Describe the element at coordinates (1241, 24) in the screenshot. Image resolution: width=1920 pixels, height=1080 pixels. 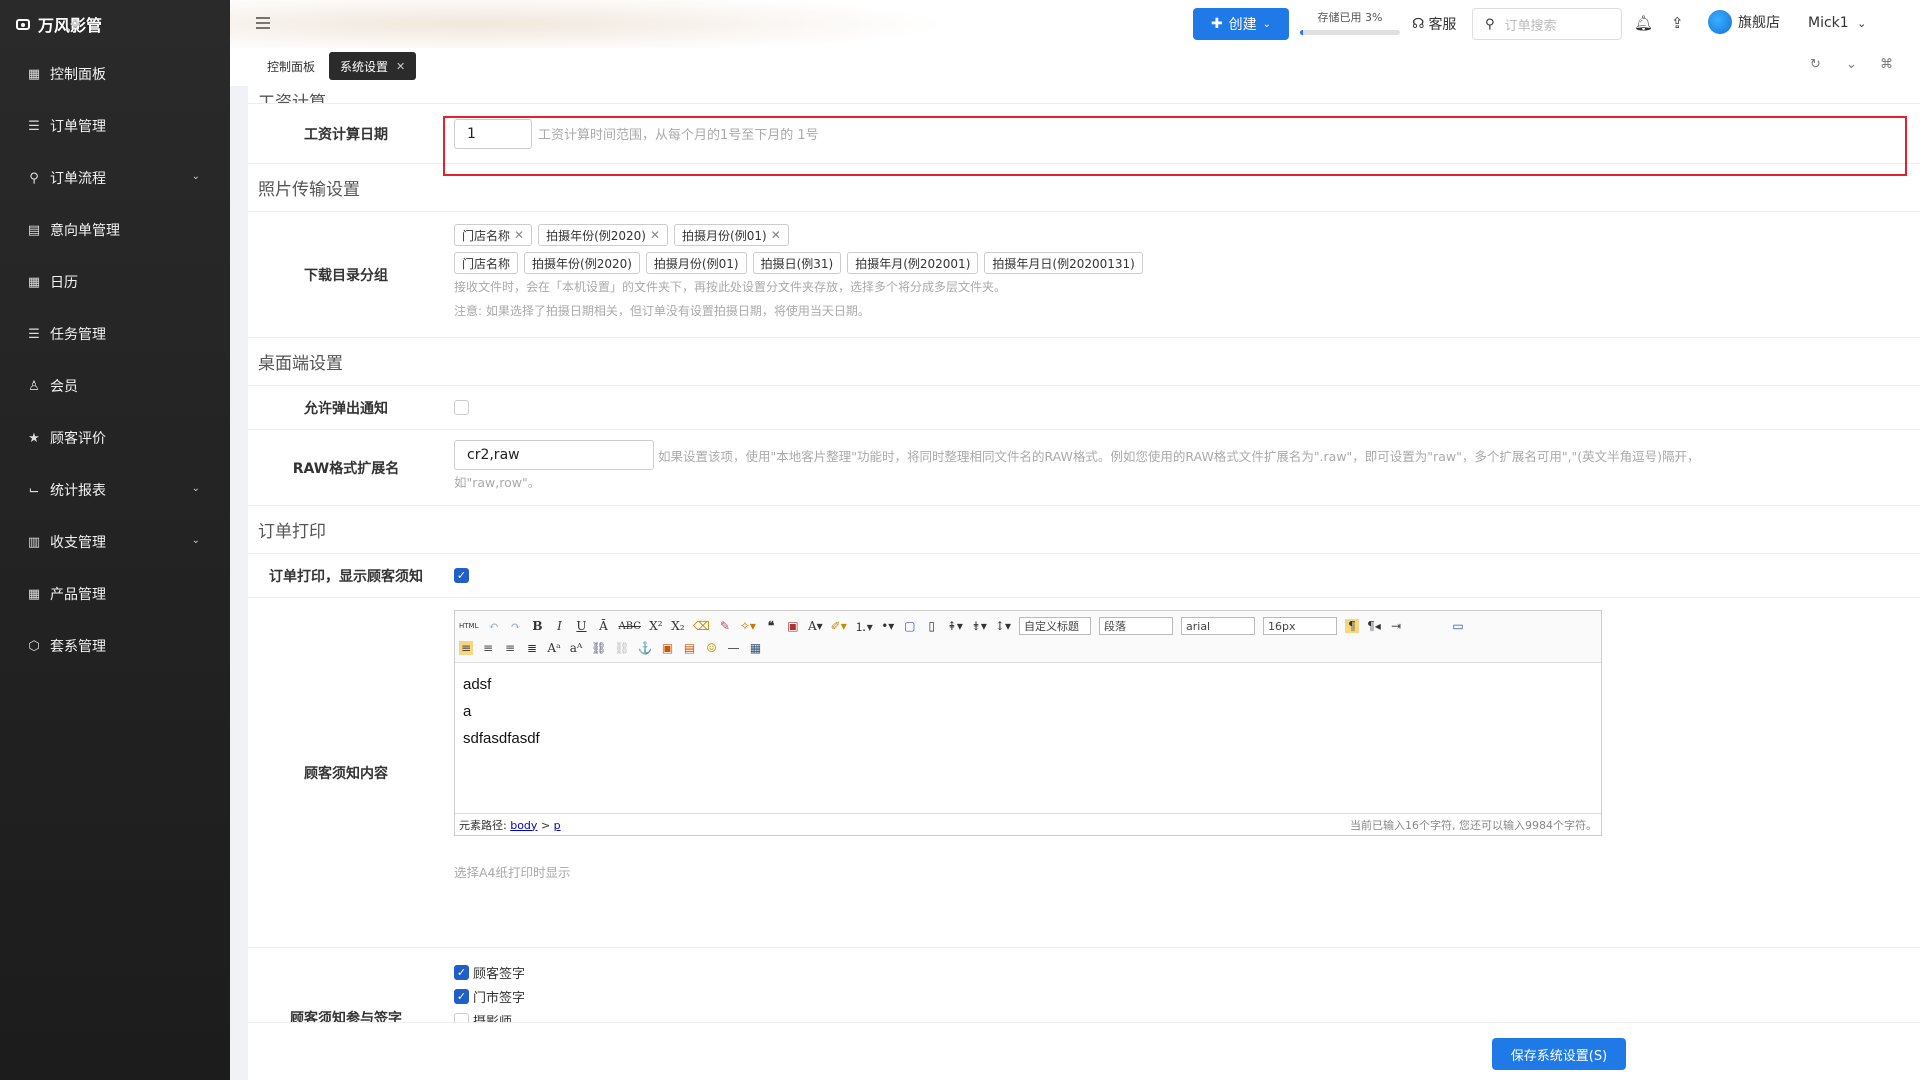
I see `create-button: ✚ 创建 ⌄` at that location.